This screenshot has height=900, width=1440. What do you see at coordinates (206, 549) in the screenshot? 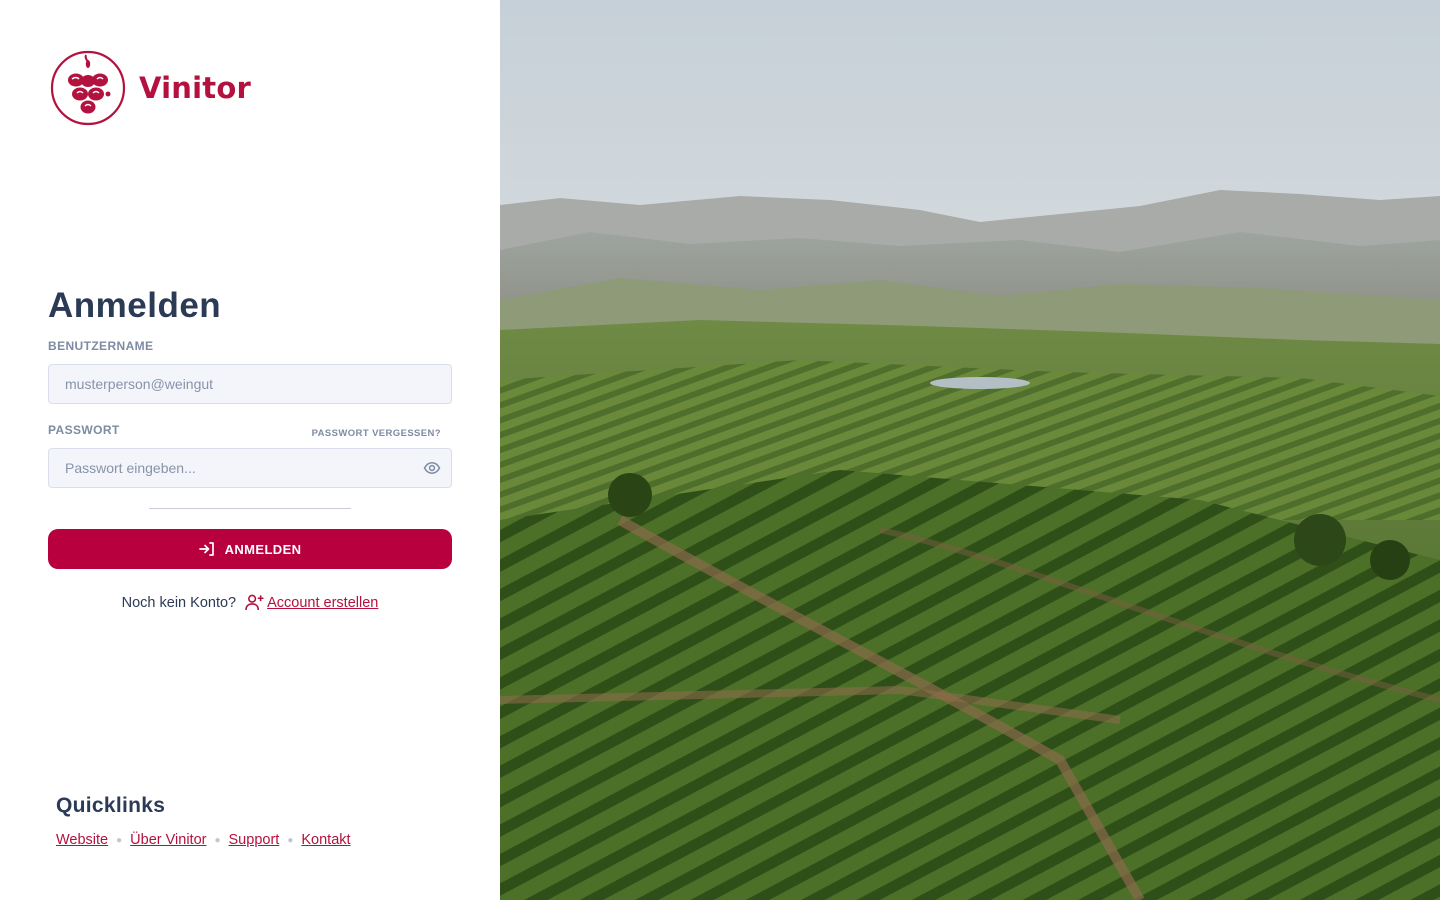
I see `login-arrow-icon` at bounding box center [206, 549].